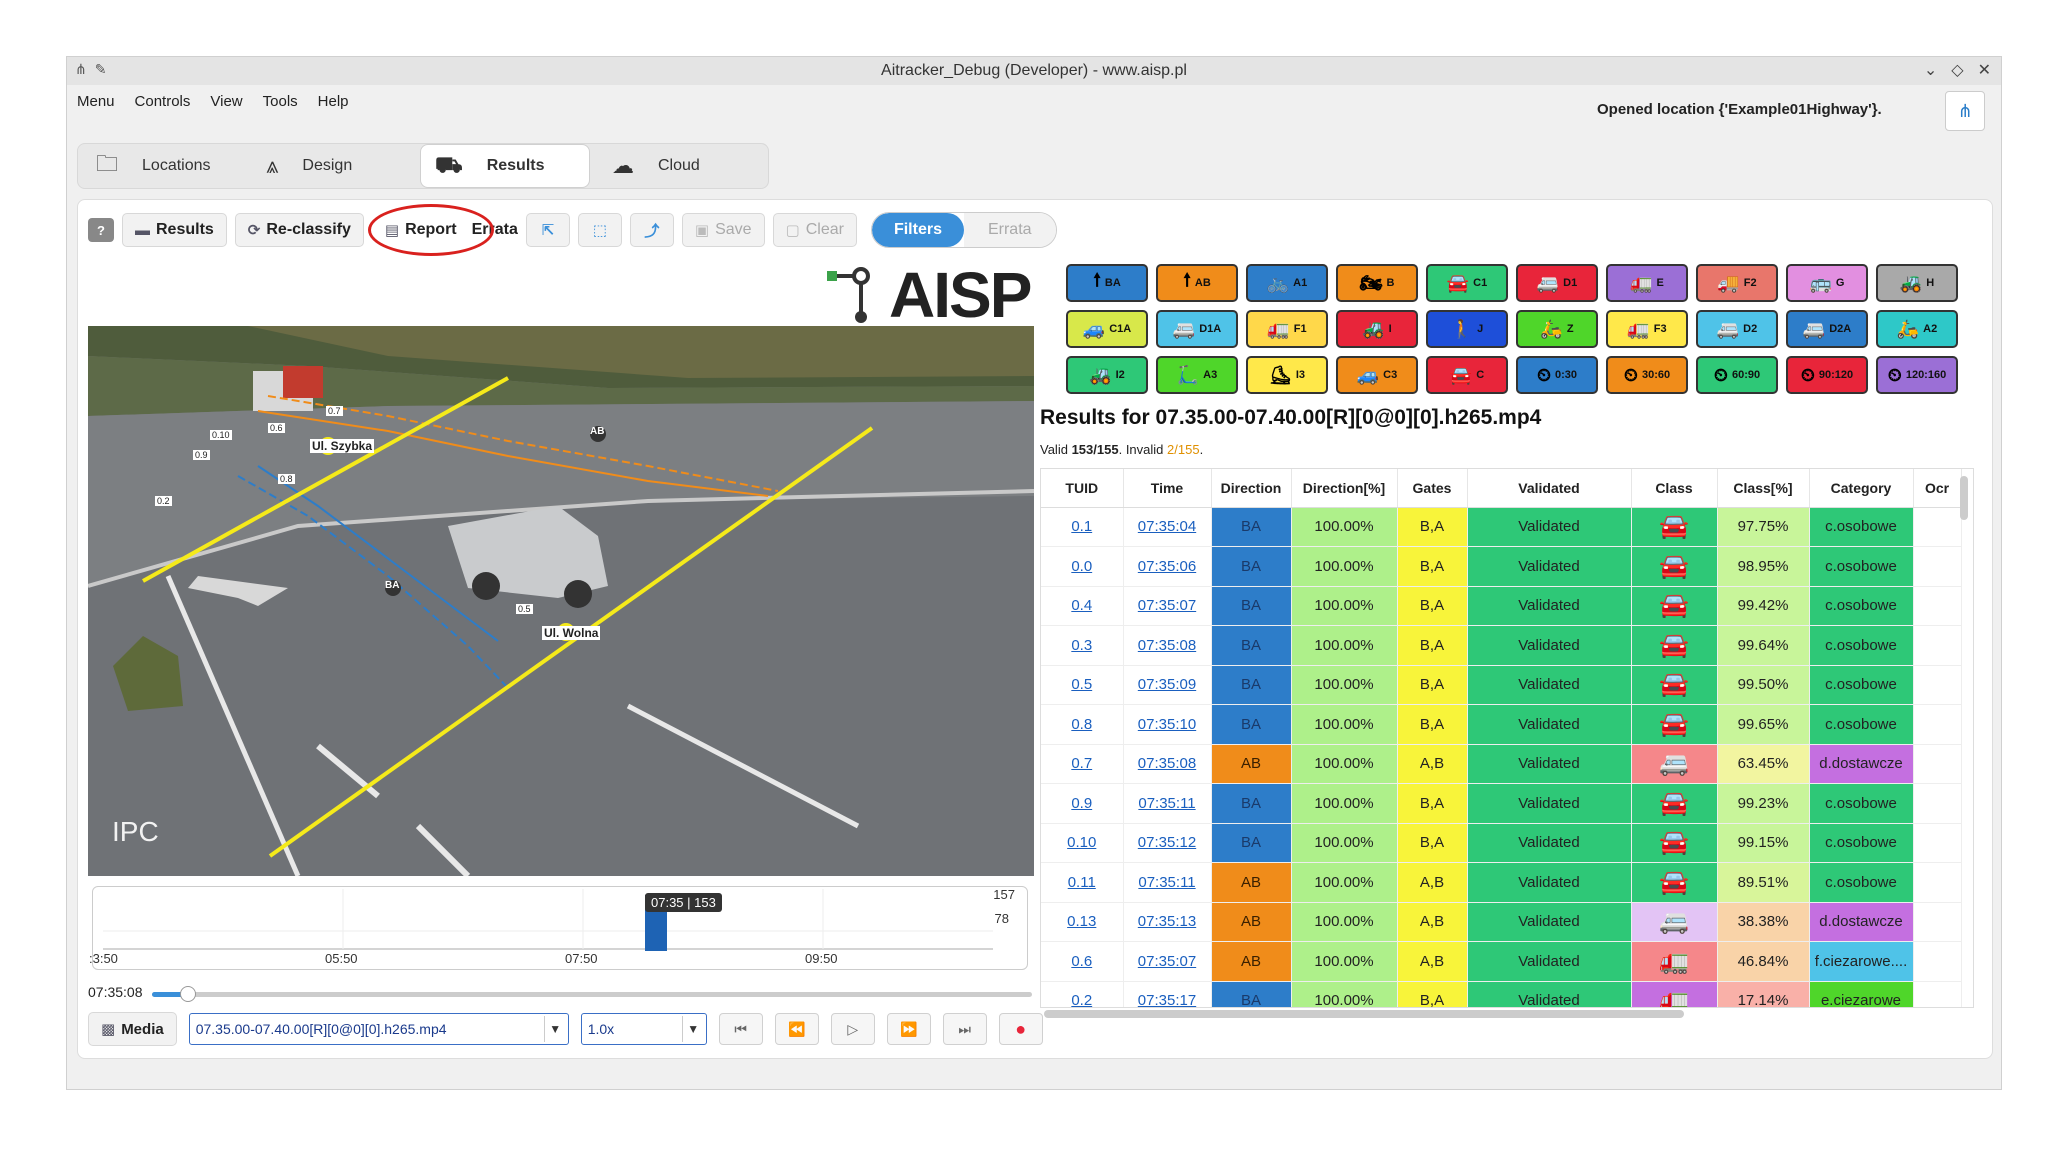 This screenshot has height=1160, width=2050. I want to click on skip-start-button: ⏮, so click(740, 1029).